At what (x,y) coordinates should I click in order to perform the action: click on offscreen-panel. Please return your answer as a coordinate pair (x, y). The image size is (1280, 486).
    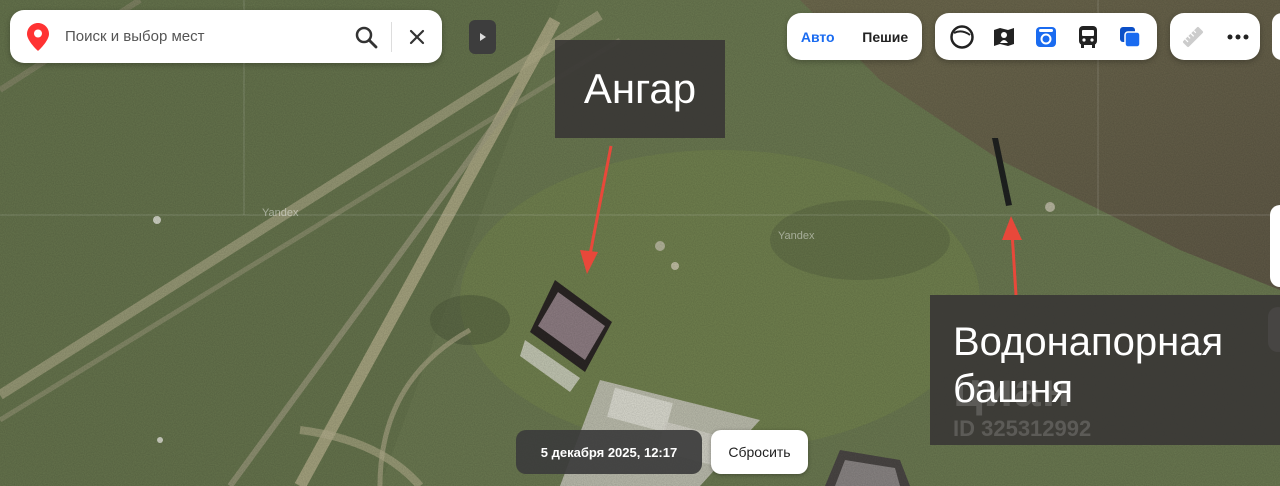
    Looking at the image, I should click on (1276, 36).